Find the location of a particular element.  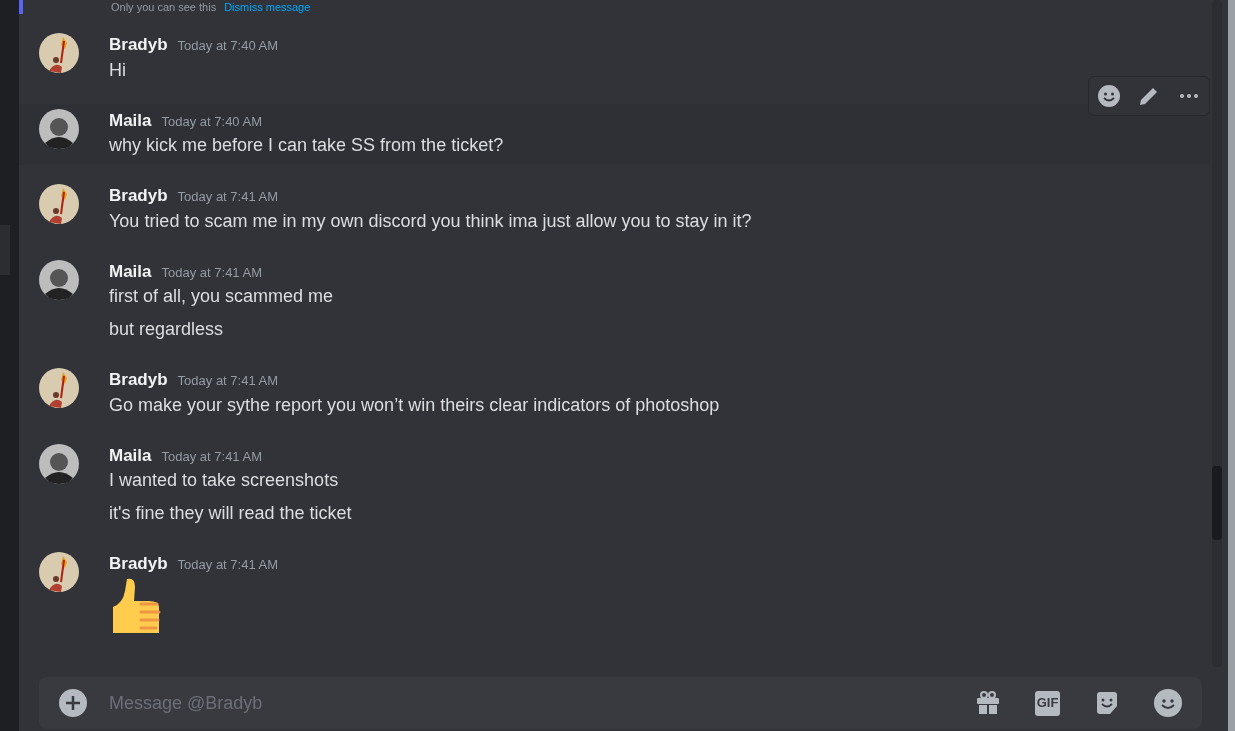

message-text: You tried to scam me in my own discord you think ima just allow you to stay in it? is located at coordinates (430, 221).